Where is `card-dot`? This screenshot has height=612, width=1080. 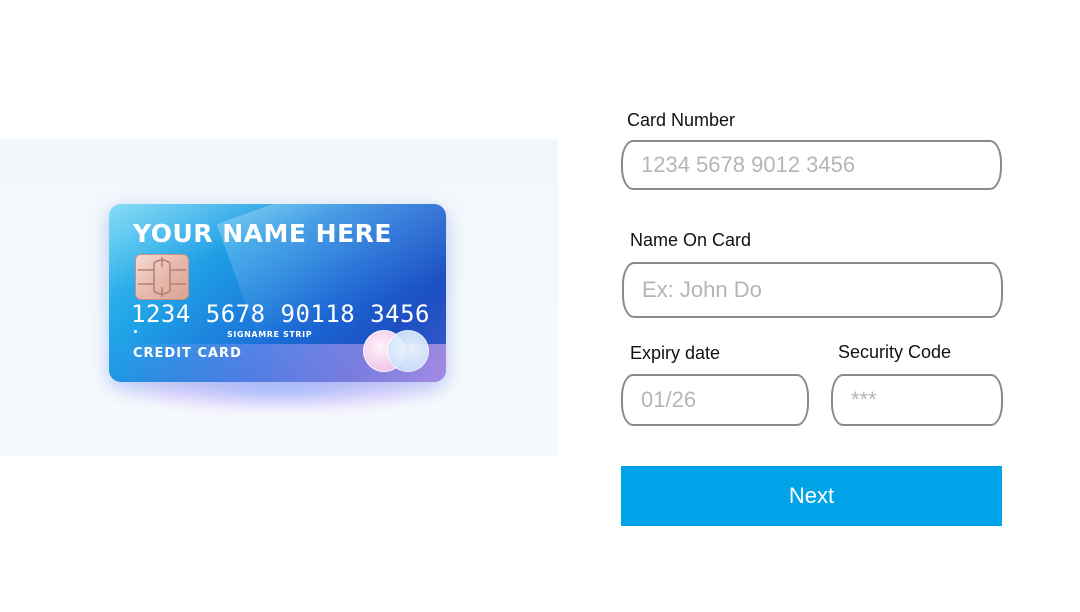
card-dot is located at coordinates (135, 331).